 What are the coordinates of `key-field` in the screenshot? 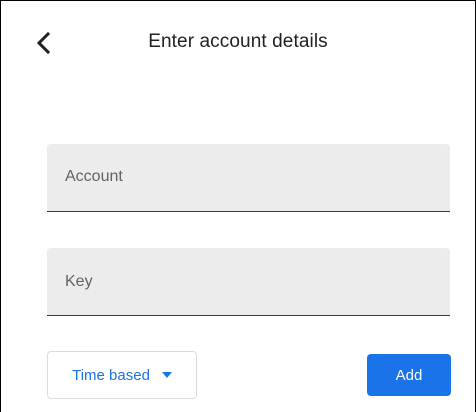 It's located at (248, 282).